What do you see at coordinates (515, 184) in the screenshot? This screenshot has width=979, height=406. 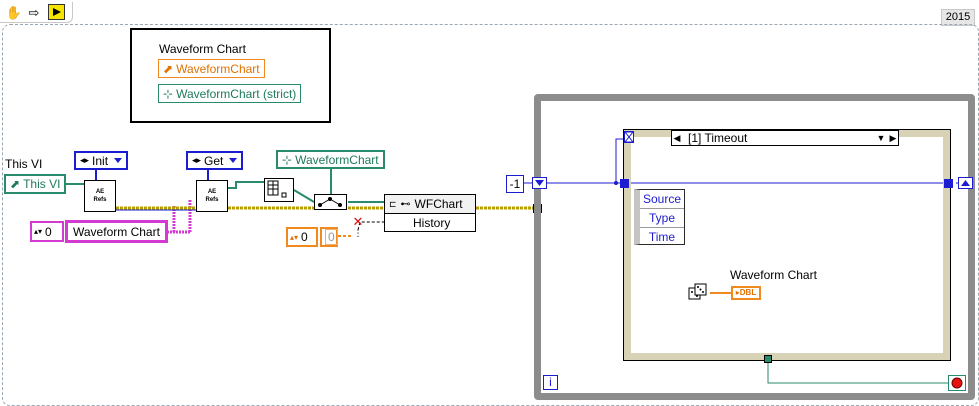 I see `shift-const: -1` at bounding box center [515, 184].